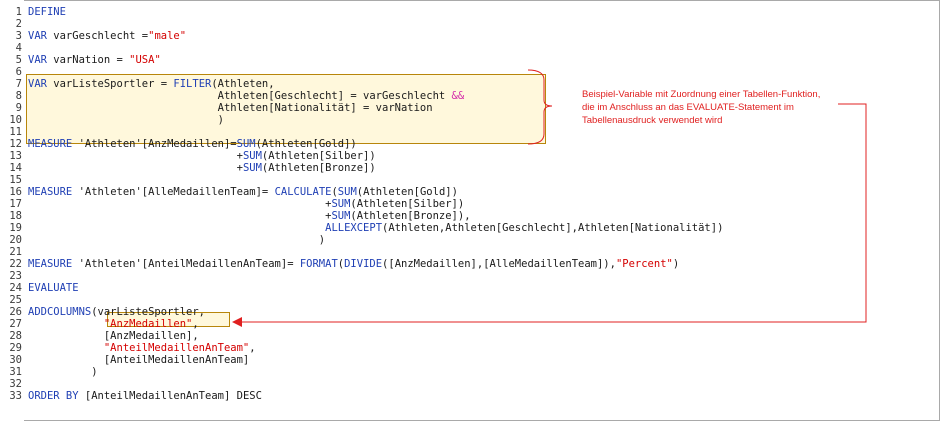  I want to click on annotation-arrowhead, so click(237, 322).